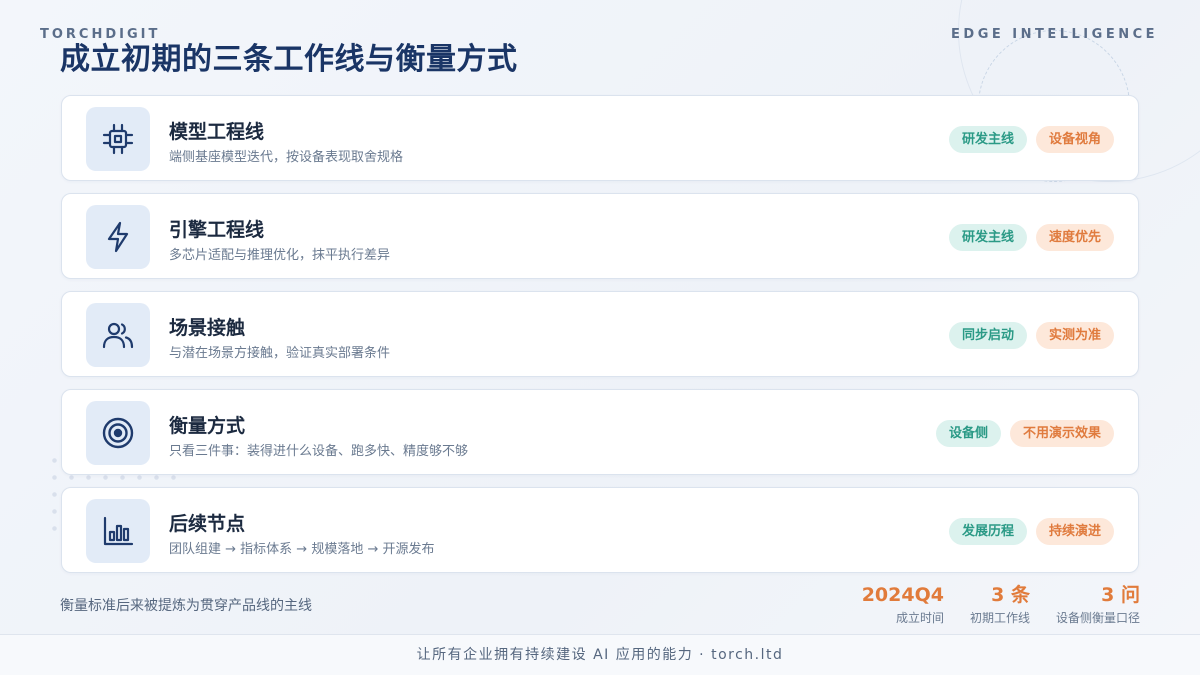 Image resolution: width=1200 pixels, height=675 pixels. I want to click on tag-primary: 发展历程, so click(987, 531).